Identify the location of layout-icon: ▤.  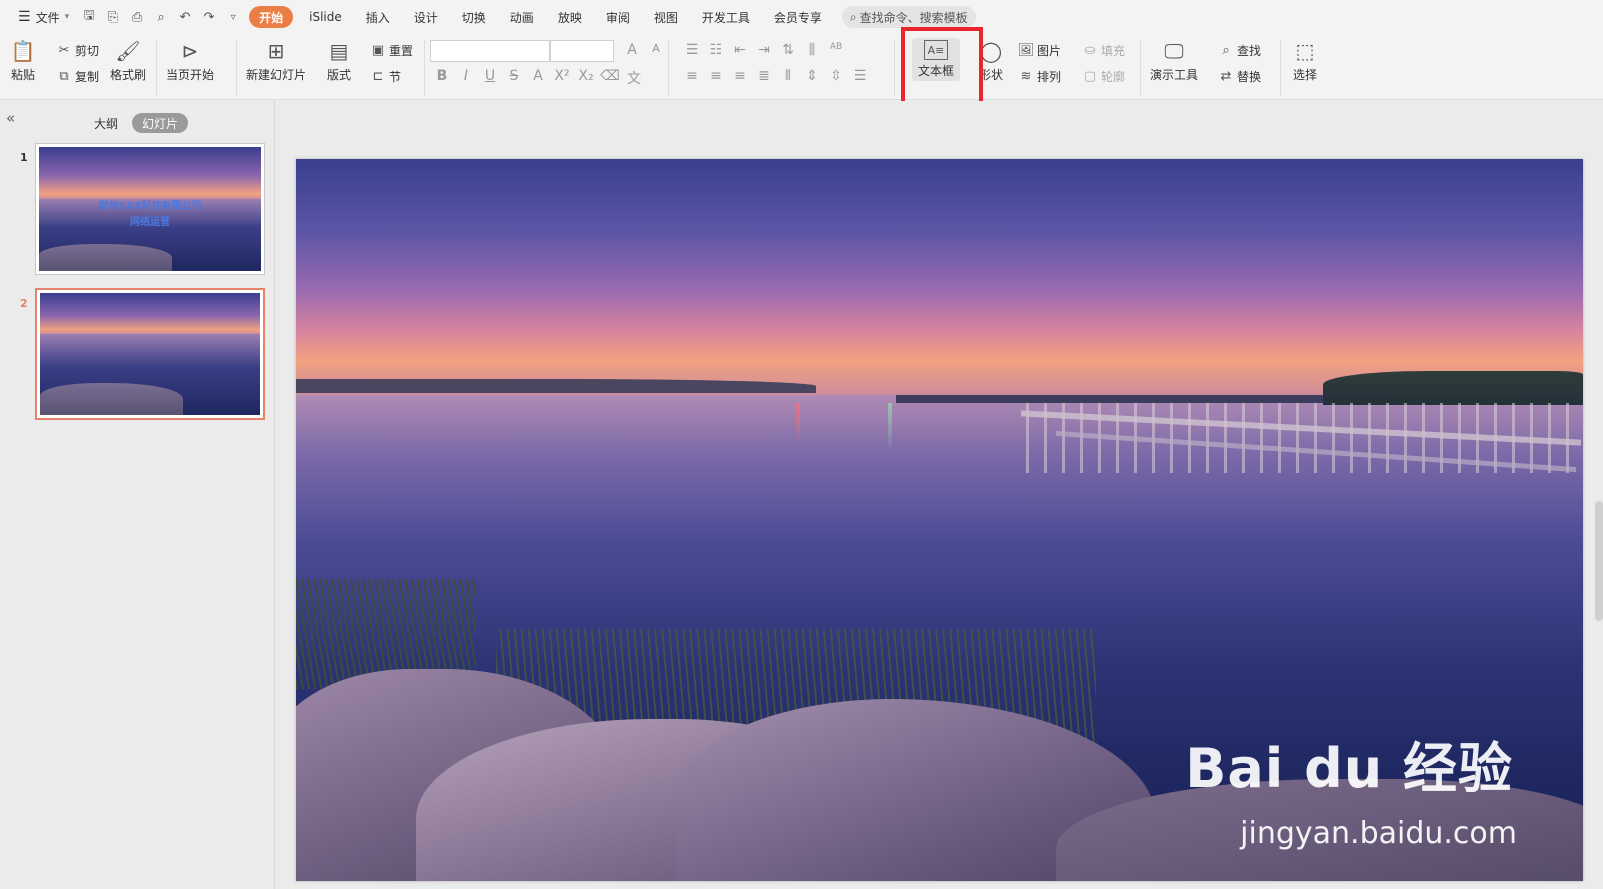
(339, 51).